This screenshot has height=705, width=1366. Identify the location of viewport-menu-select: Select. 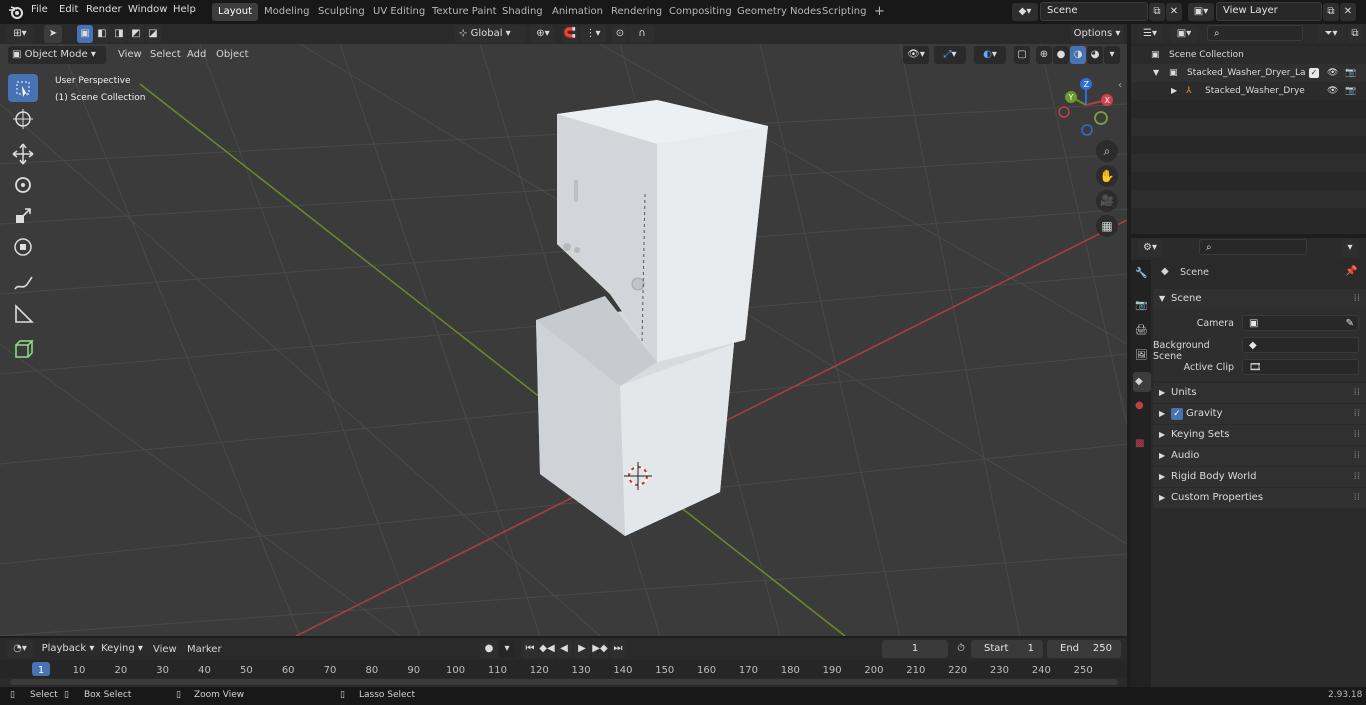
(165, 54).